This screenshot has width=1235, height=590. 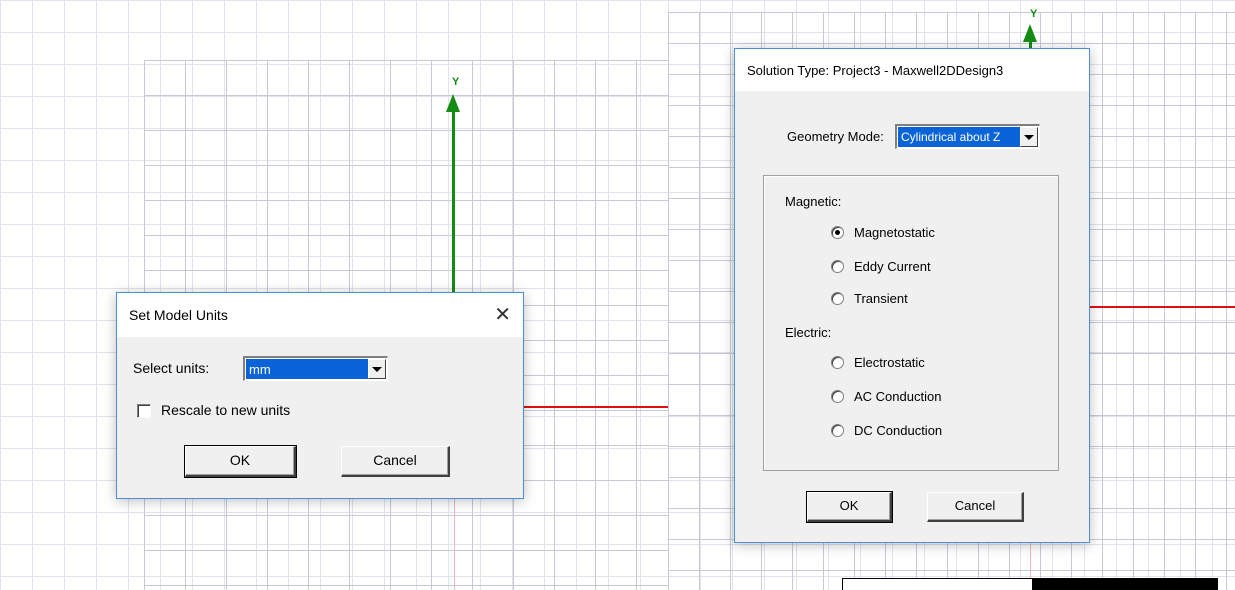 I want to click on radio-transient: Transient, so click(x=869, y=298).